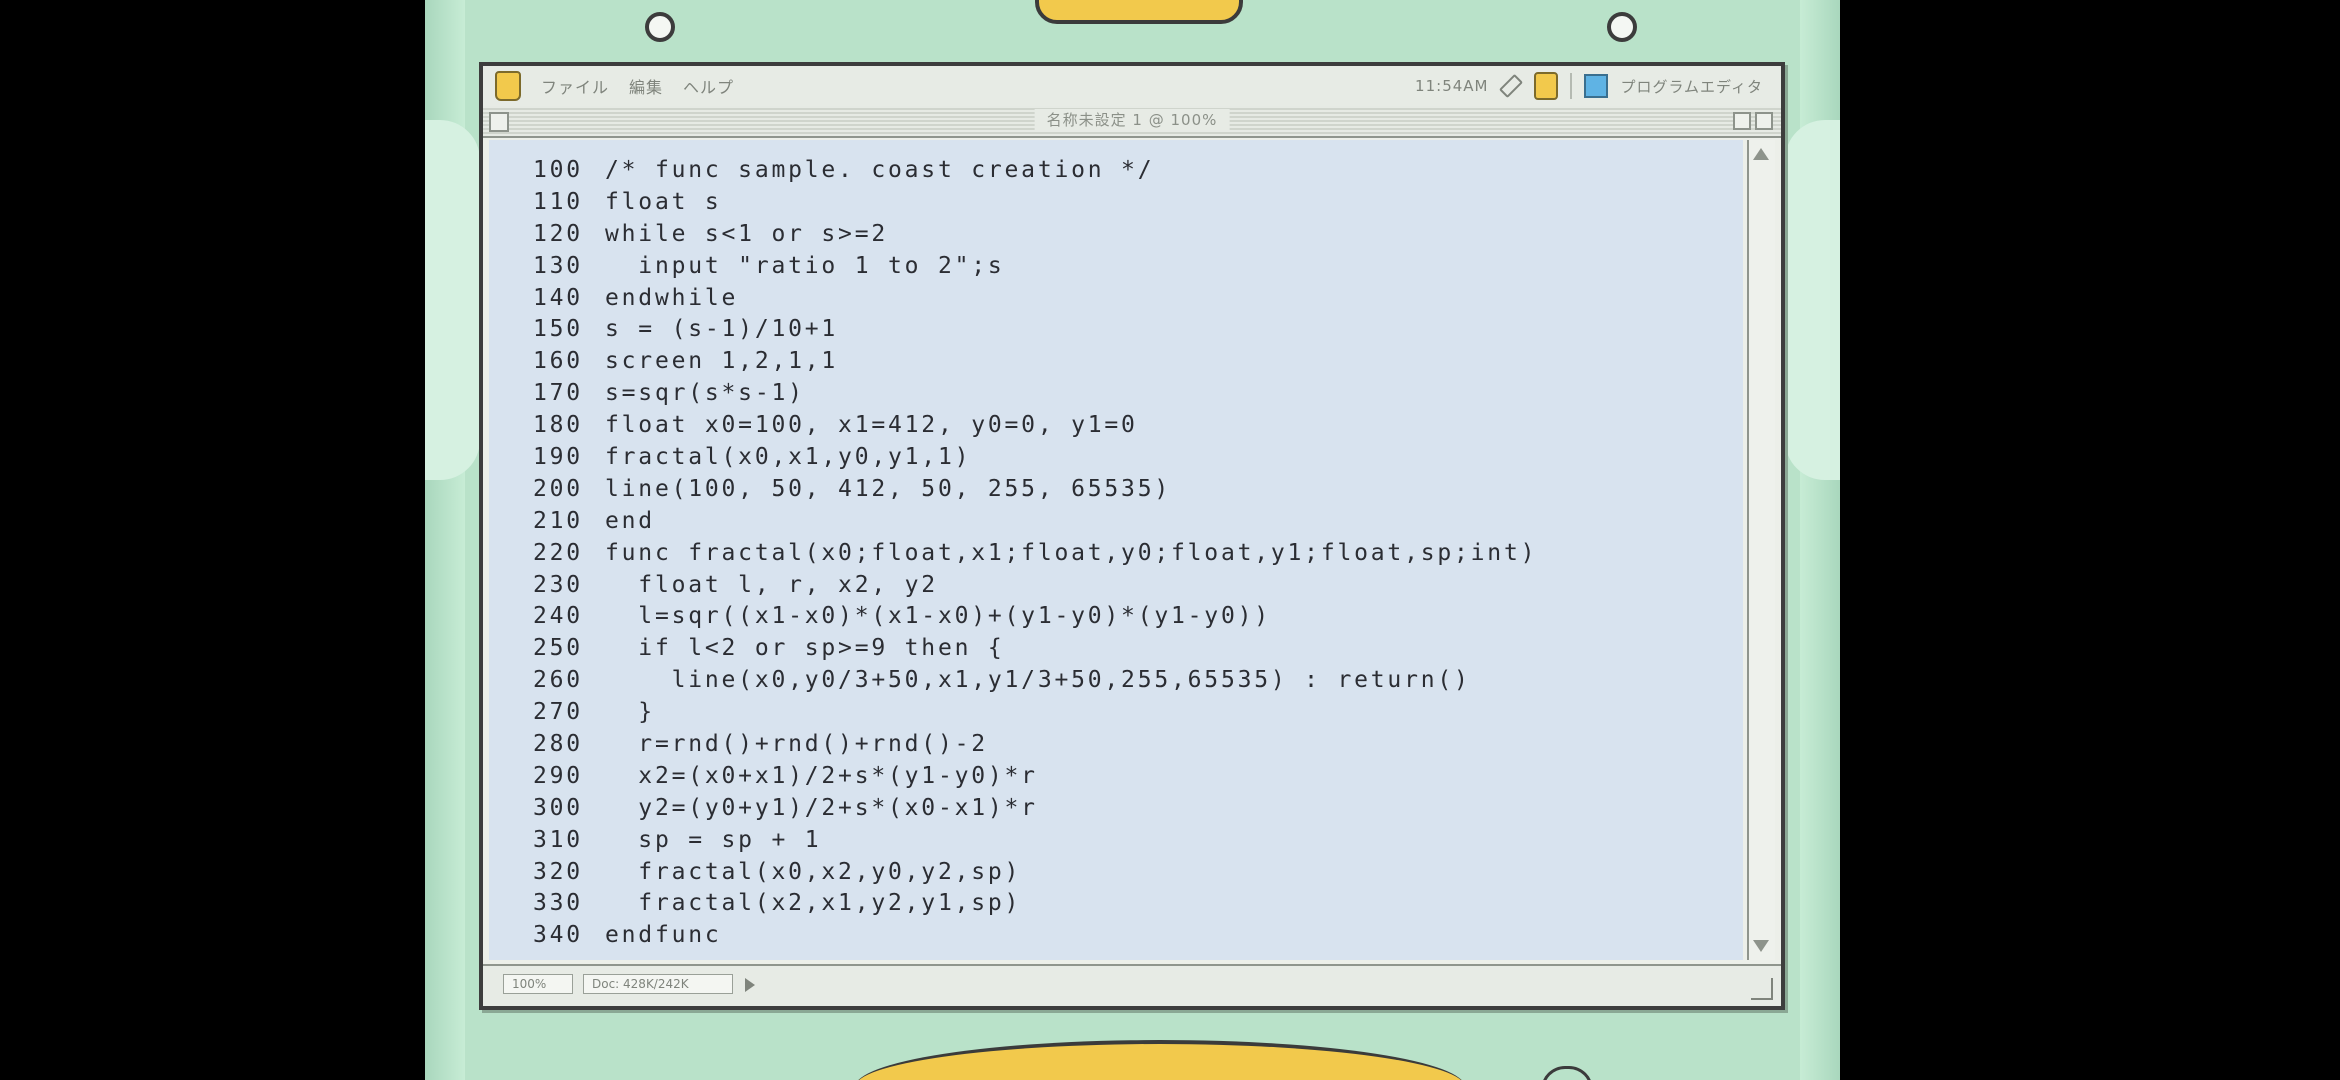 This screenshot has height=1080, width=2340. I want to click on line-text: fractal(x2,x1,y2,y1,sp), so click(813, 903).